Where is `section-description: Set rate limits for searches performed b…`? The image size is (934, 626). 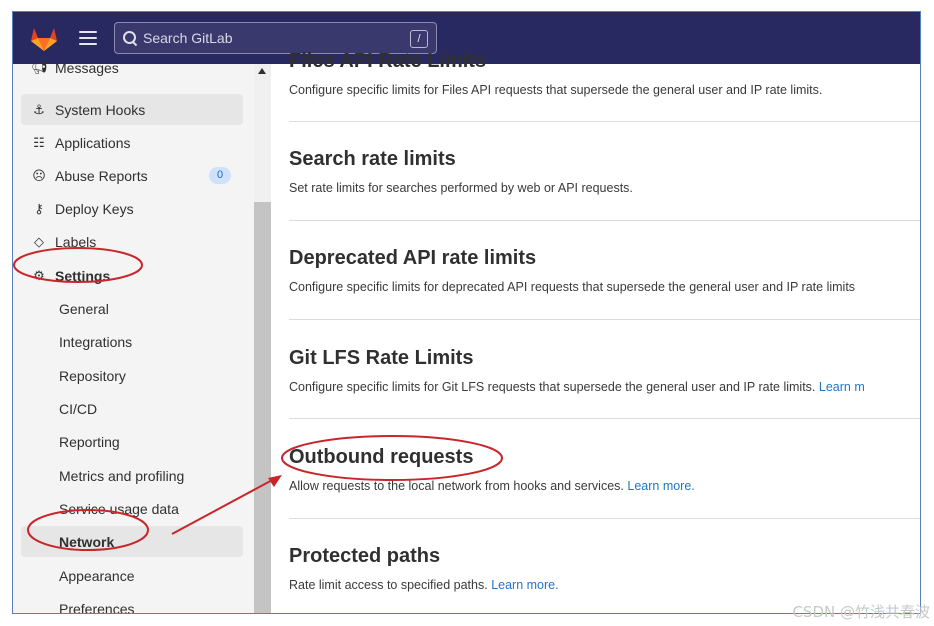 section-description: Set rate limits for searches performed b… is located at coordinates (461, 188).